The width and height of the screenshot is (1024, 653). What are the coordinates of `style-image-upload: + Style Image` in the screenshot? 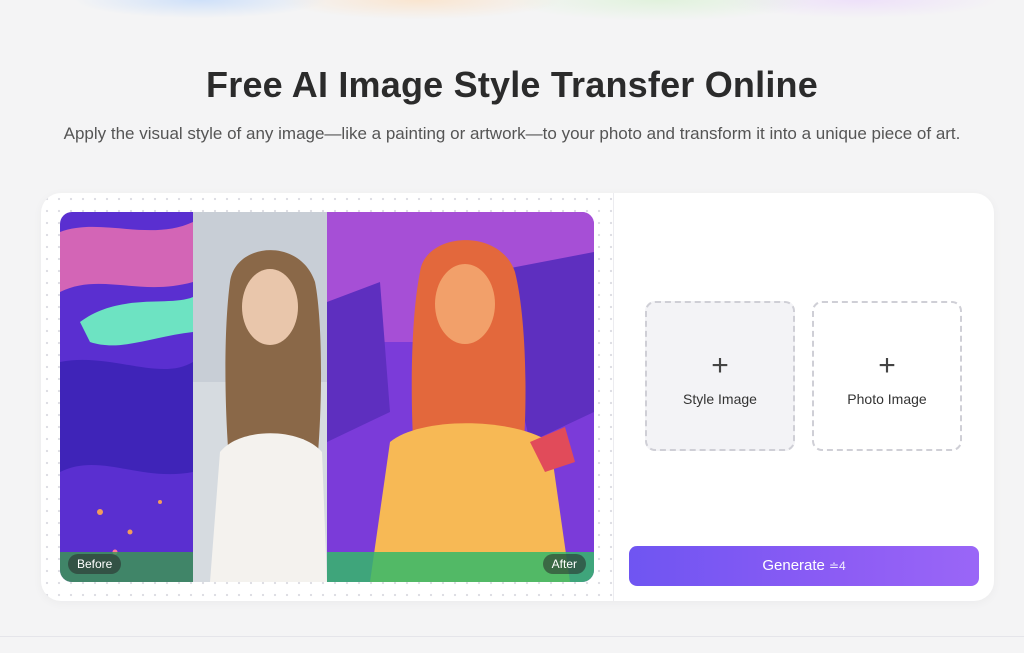 It's located at (720, 376).